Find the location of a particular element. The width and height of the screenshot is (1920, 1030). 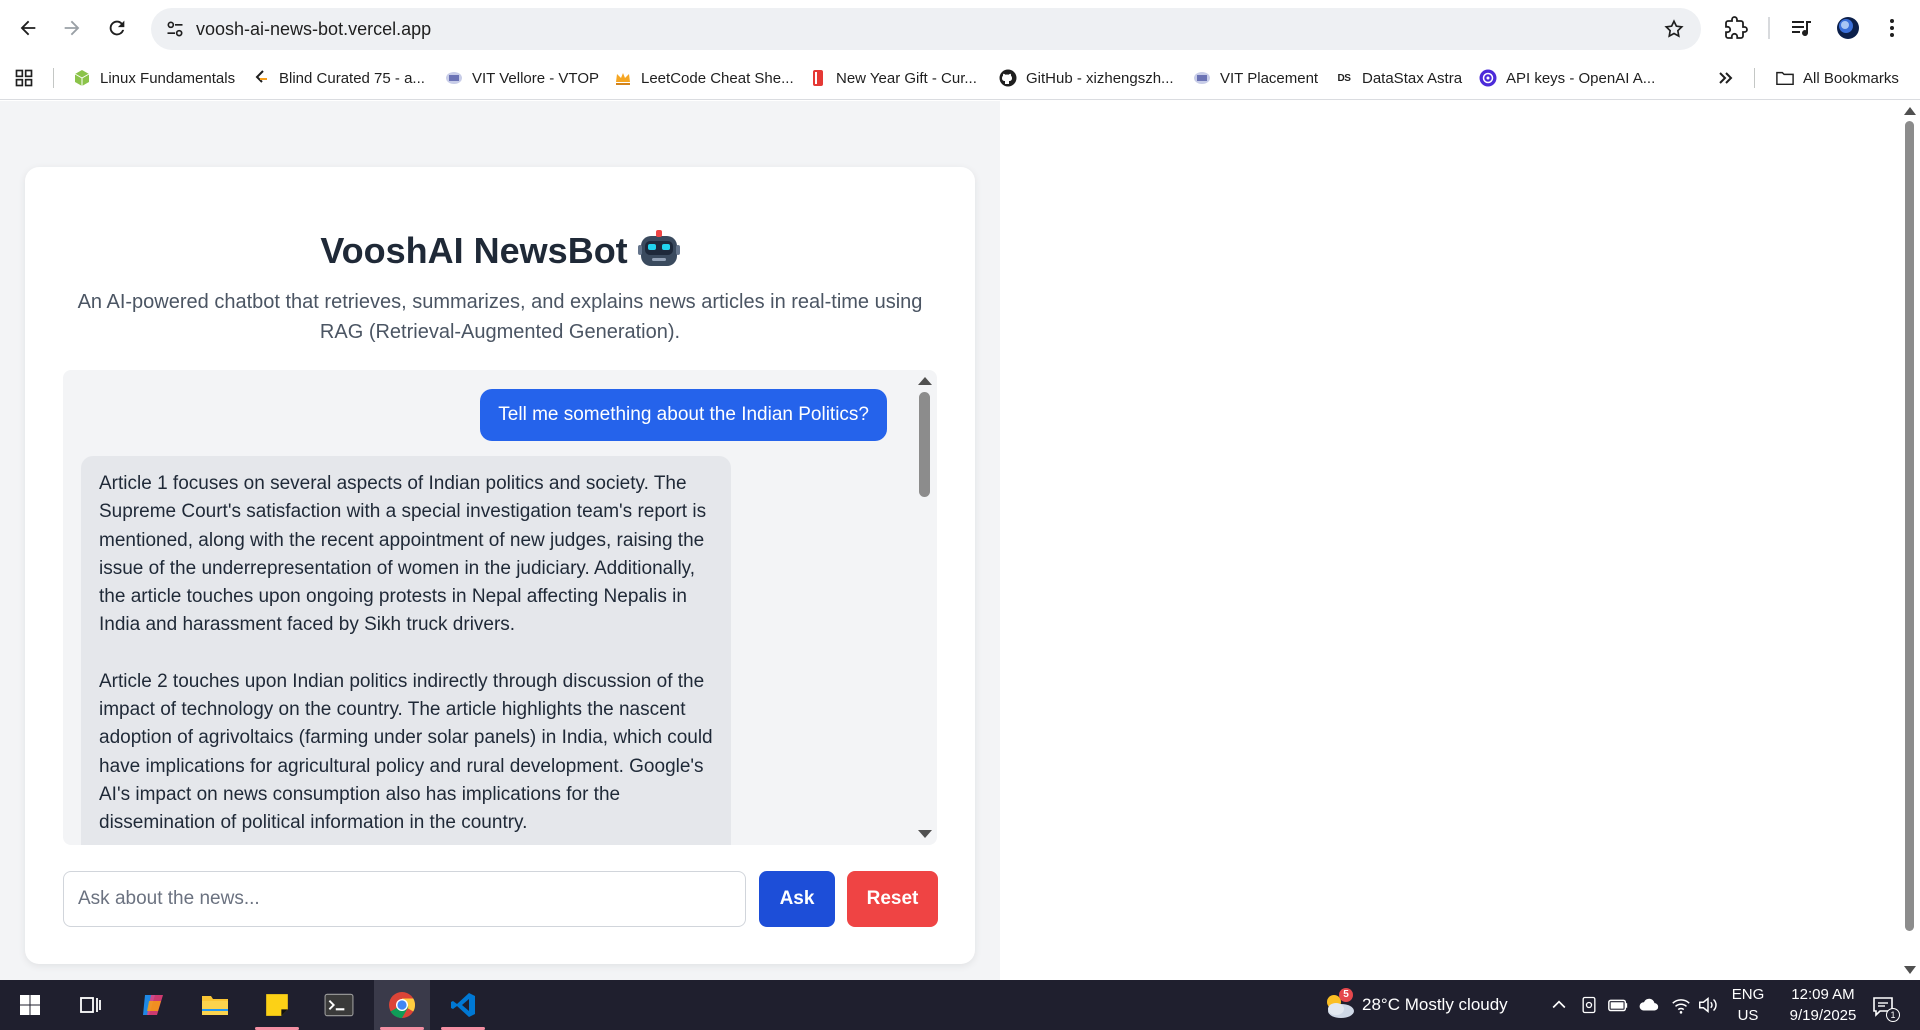

file-explorer-app is located at coordinates (215, 1005).